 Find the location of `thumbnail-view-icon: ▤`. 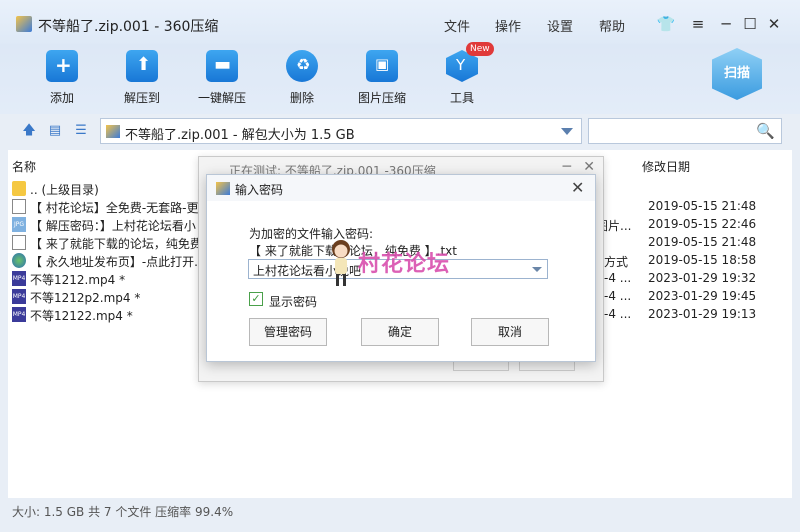

thumbnail-view-icon: ▤ is located at coordinates (55, 131).